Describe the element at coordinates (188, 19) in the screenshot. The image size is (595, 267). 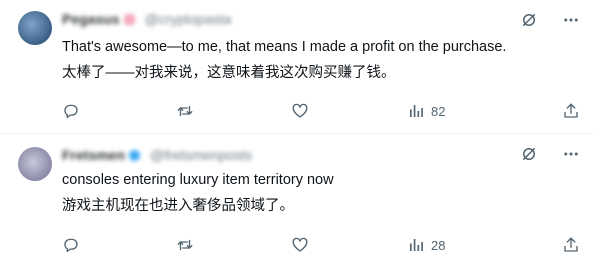
I see `author-handle: @cryptopasta` at that location.